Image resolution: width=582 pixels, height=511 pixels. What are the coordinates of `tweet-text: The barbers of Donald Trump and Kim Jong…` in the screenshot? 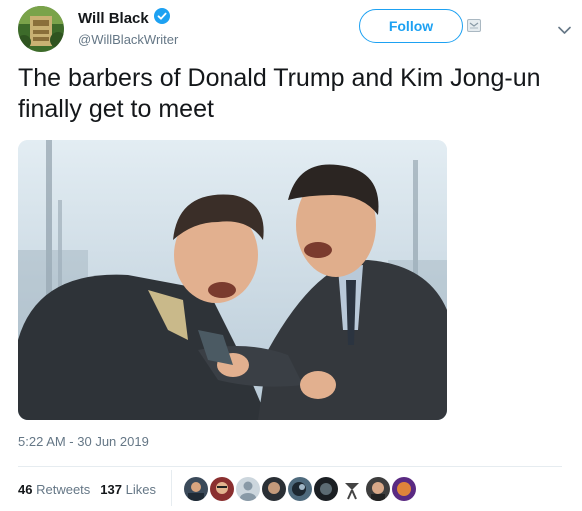 It's located at (279, 93).